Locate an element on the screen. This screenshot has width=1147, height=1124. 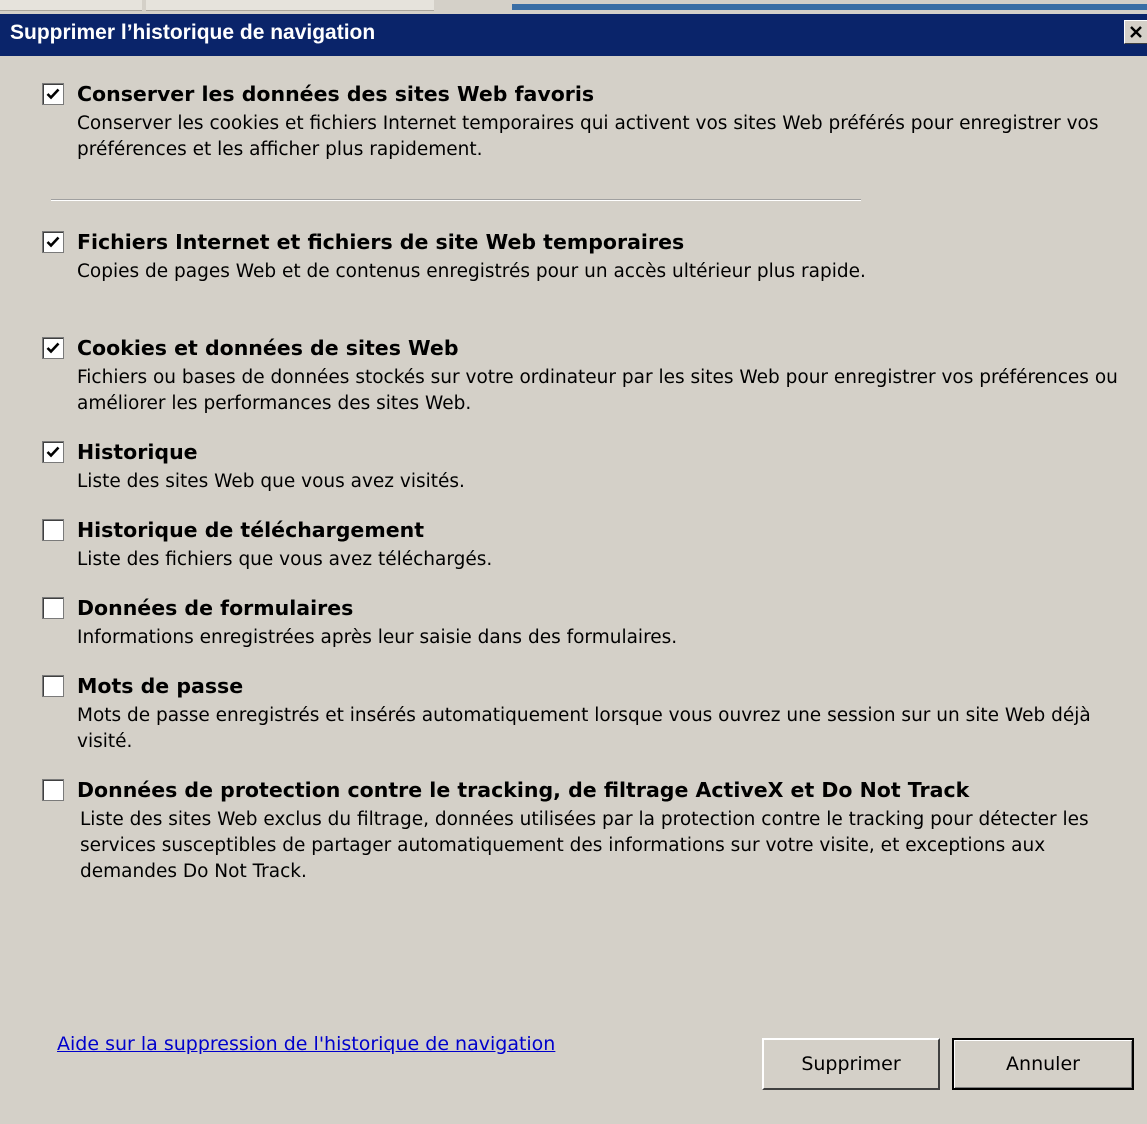
background-window-edge is located at coordinates (829, 7).